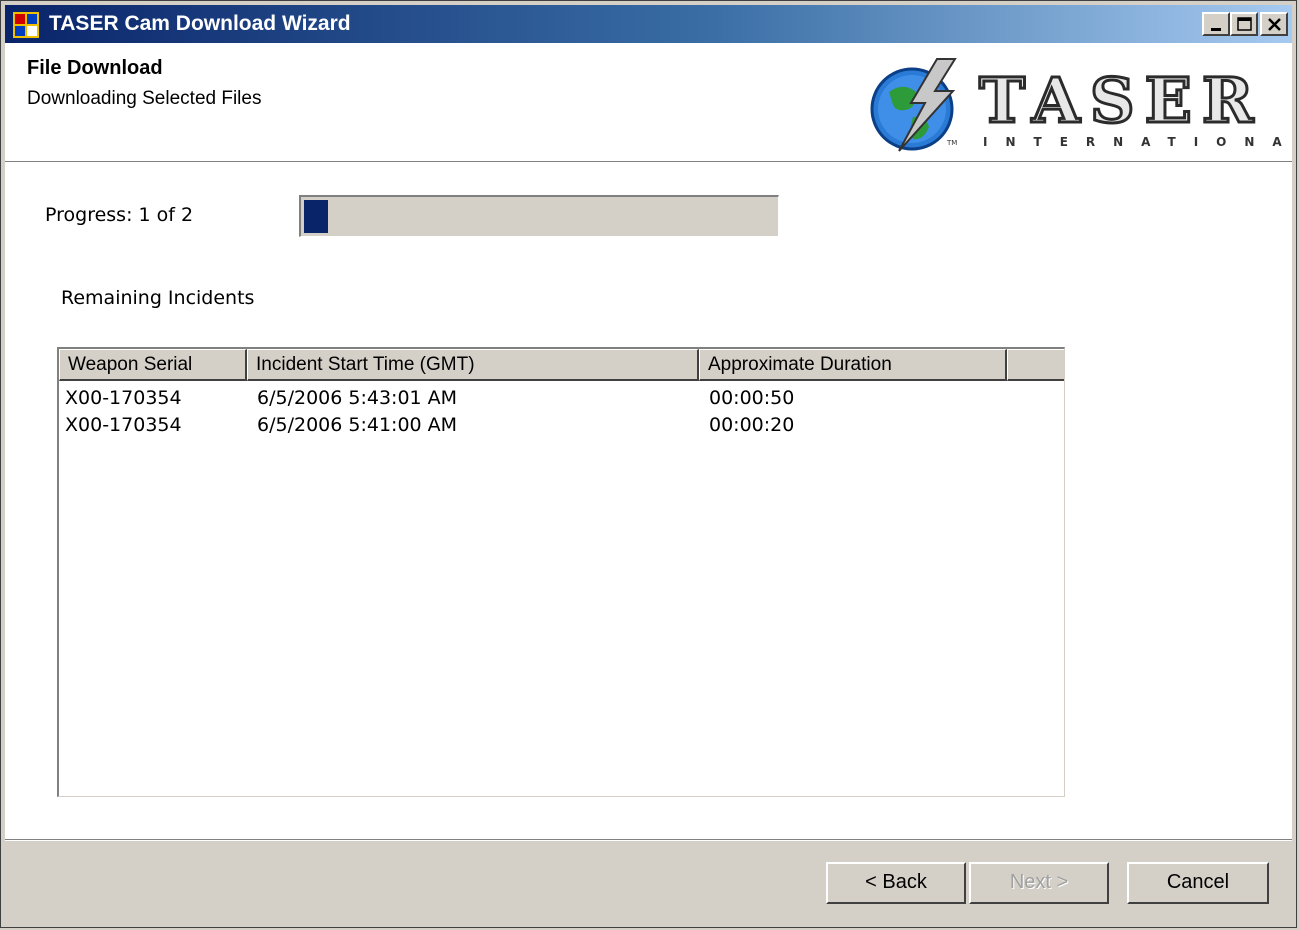 This screenshot has height=930, width=1299. What do you see at coordinates (153, 365) in the screenshot?
I see `column-header-weapon-serial: Weapon Serial` at bounding box center [153, 365].